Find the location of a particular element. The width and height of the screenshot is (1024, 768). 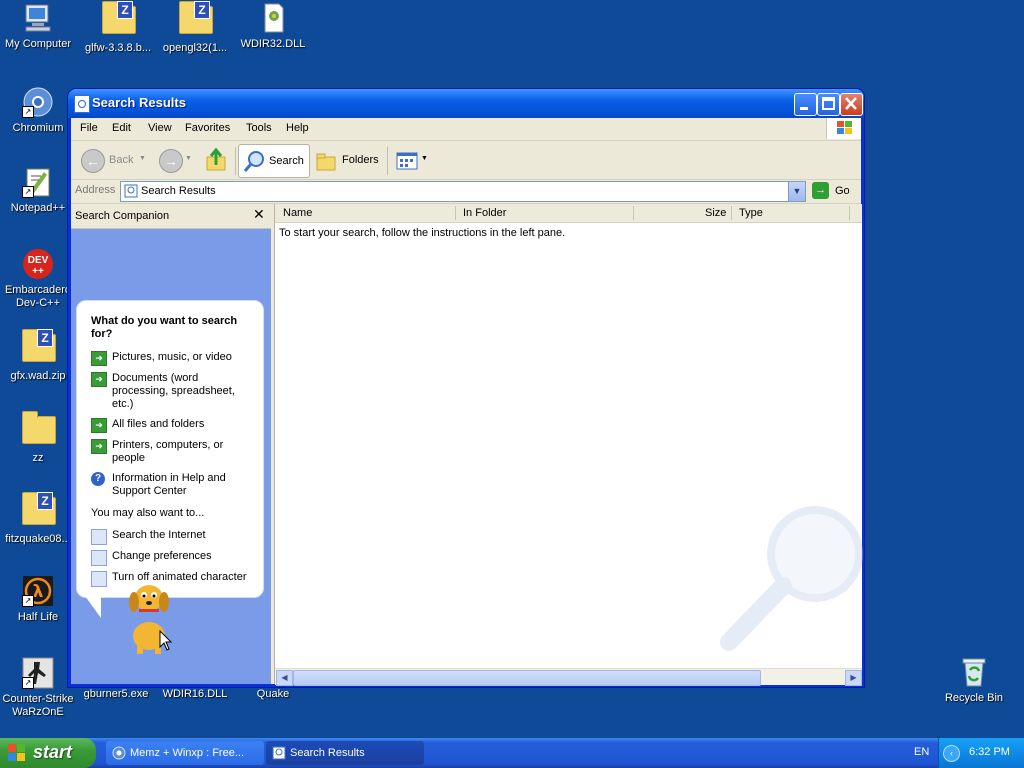

option-label: Printers, computers, or people is located at coordinates (168, 451).